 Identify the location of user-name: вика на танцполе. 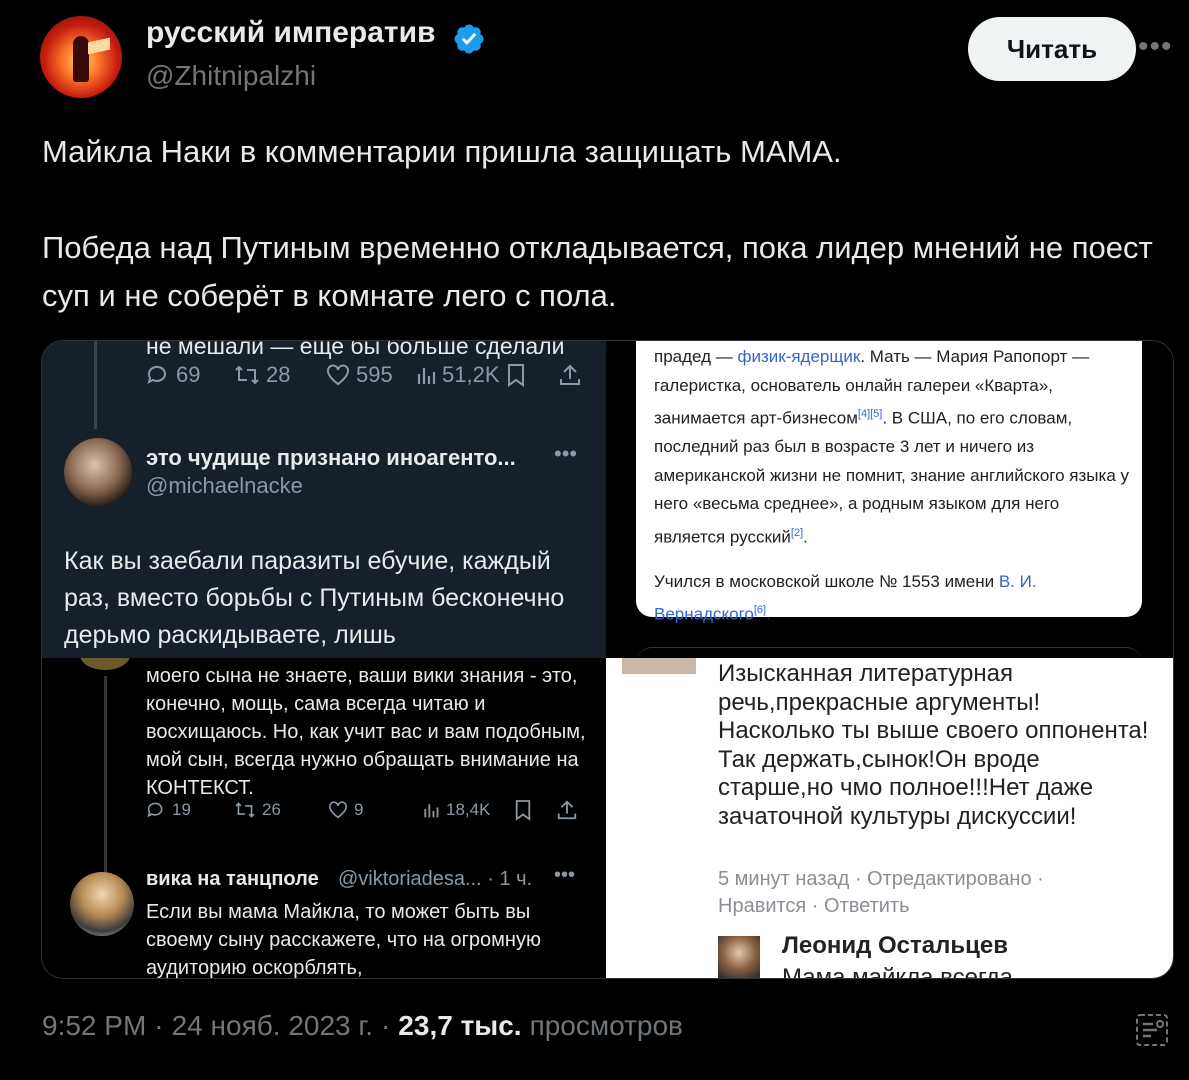
(232, 879).